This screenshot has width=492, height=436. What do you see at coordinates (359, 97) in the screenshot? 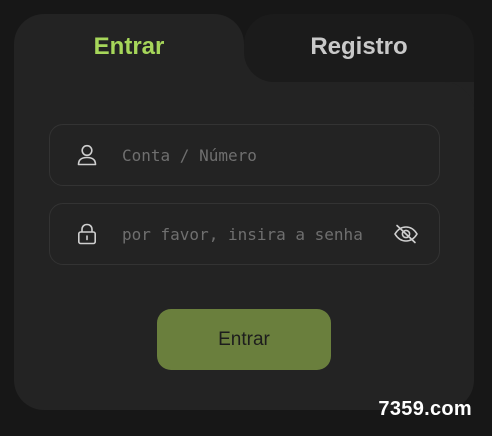
I see `card-top-right` at bounding box center [359, 97].